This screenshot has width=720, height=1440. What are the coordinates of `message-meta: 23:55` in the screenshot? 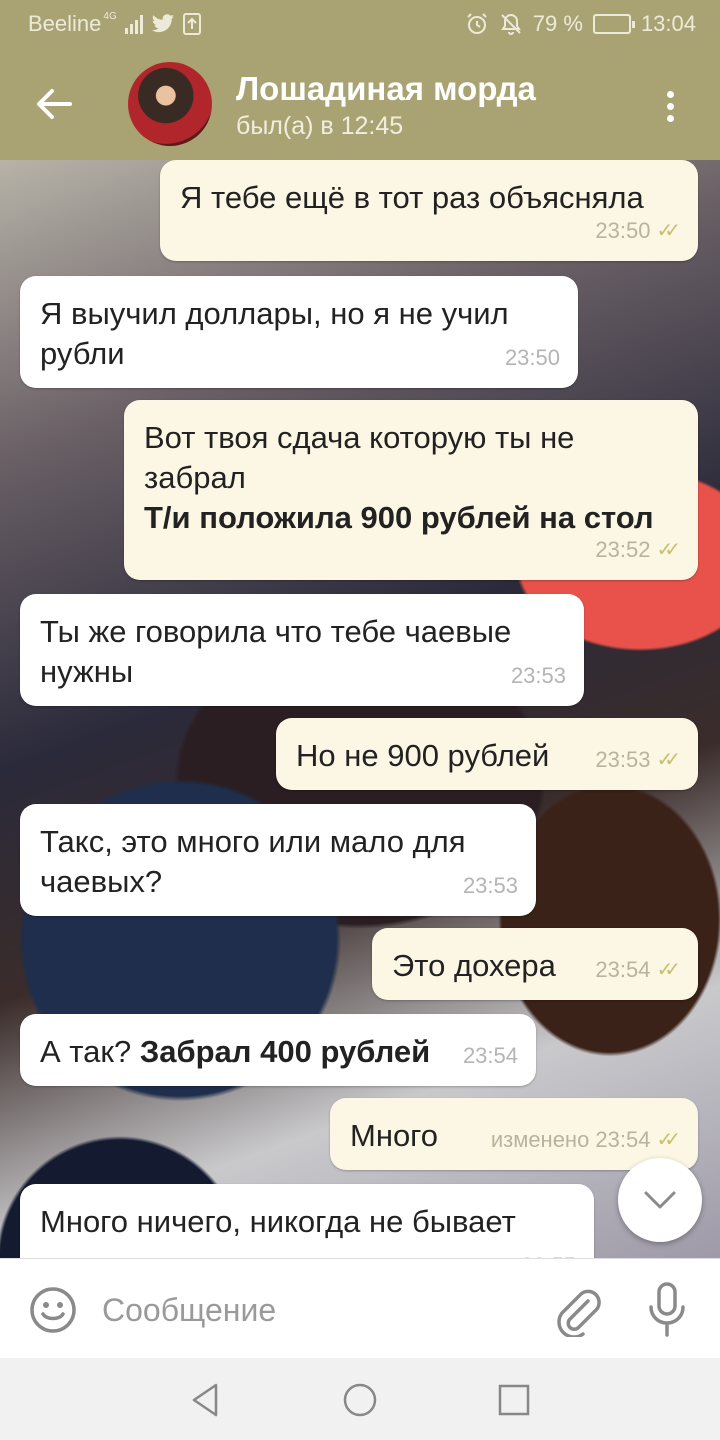 It's located at (548, 1252).